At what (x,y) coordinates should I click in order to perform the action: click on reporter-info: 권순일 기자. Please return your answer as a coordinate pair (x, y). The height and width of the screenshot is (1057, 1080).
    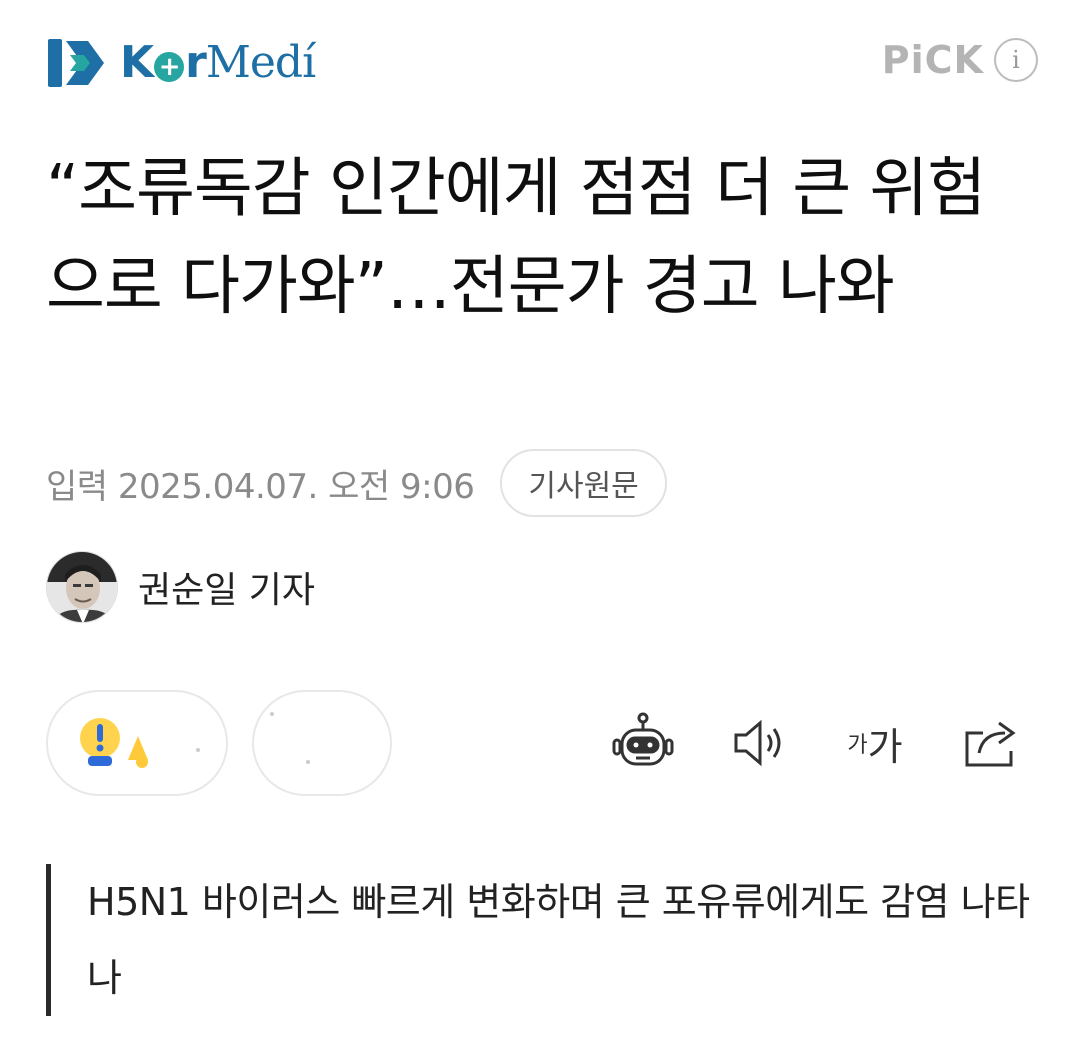
    Looking at the image, I should click on (180, 587).